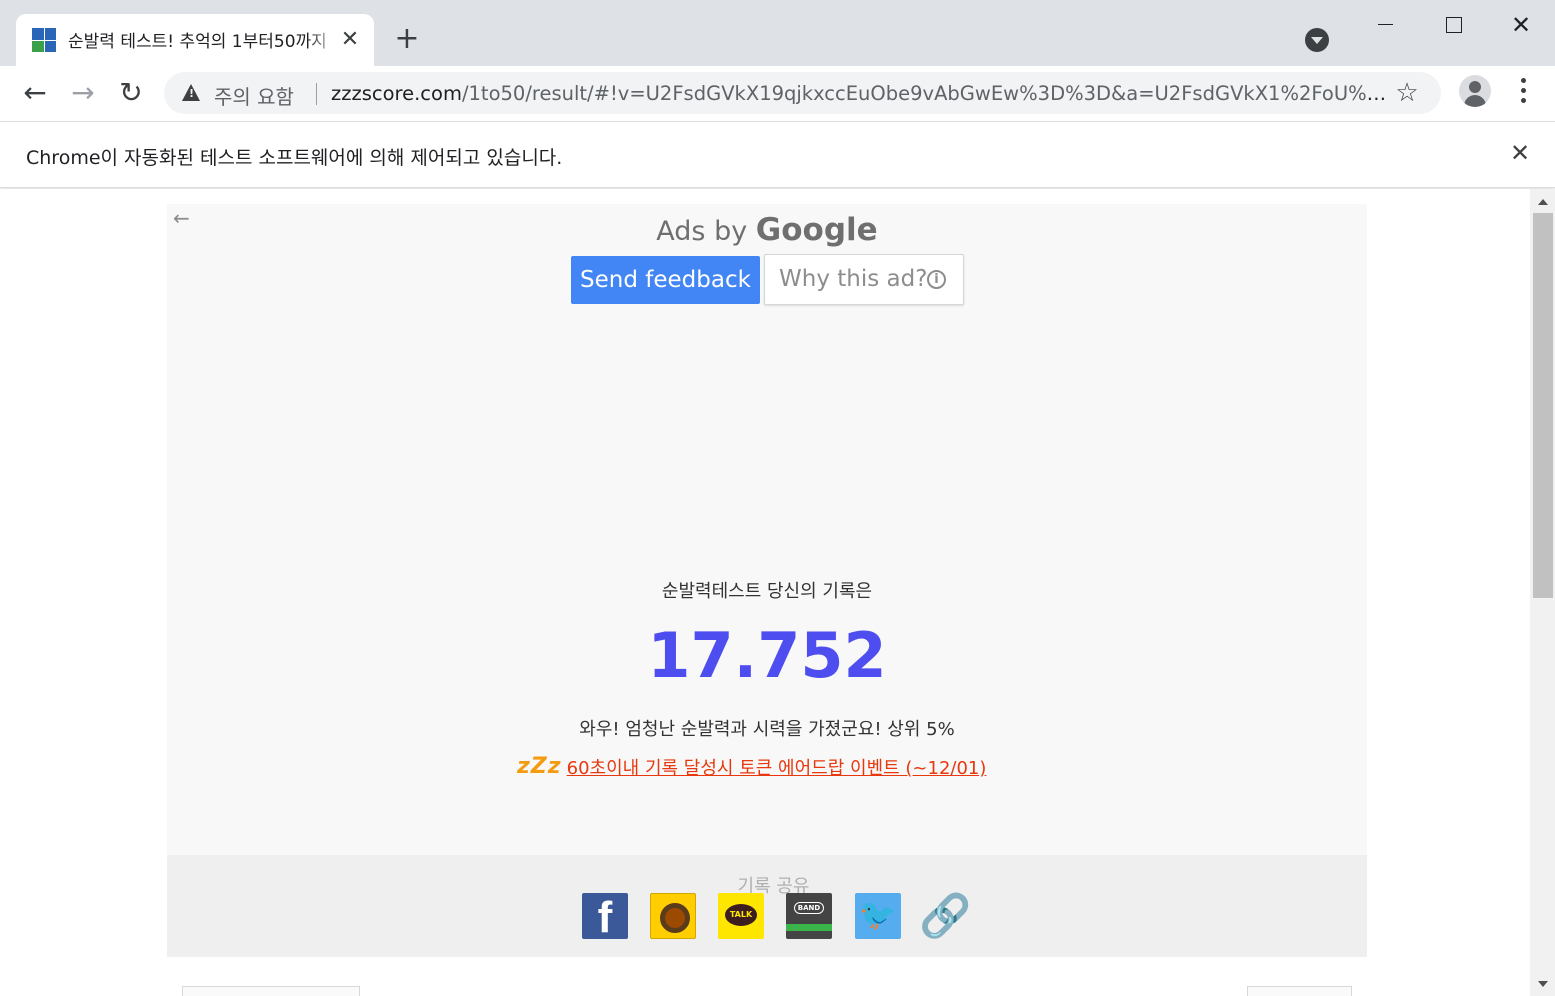 The width and height of the screenshot is (1555, 996). What do you see at coordinates (809, 916) in the screenshot?
I see `band-share-icon: BAND` at bounding box center [809, 916].